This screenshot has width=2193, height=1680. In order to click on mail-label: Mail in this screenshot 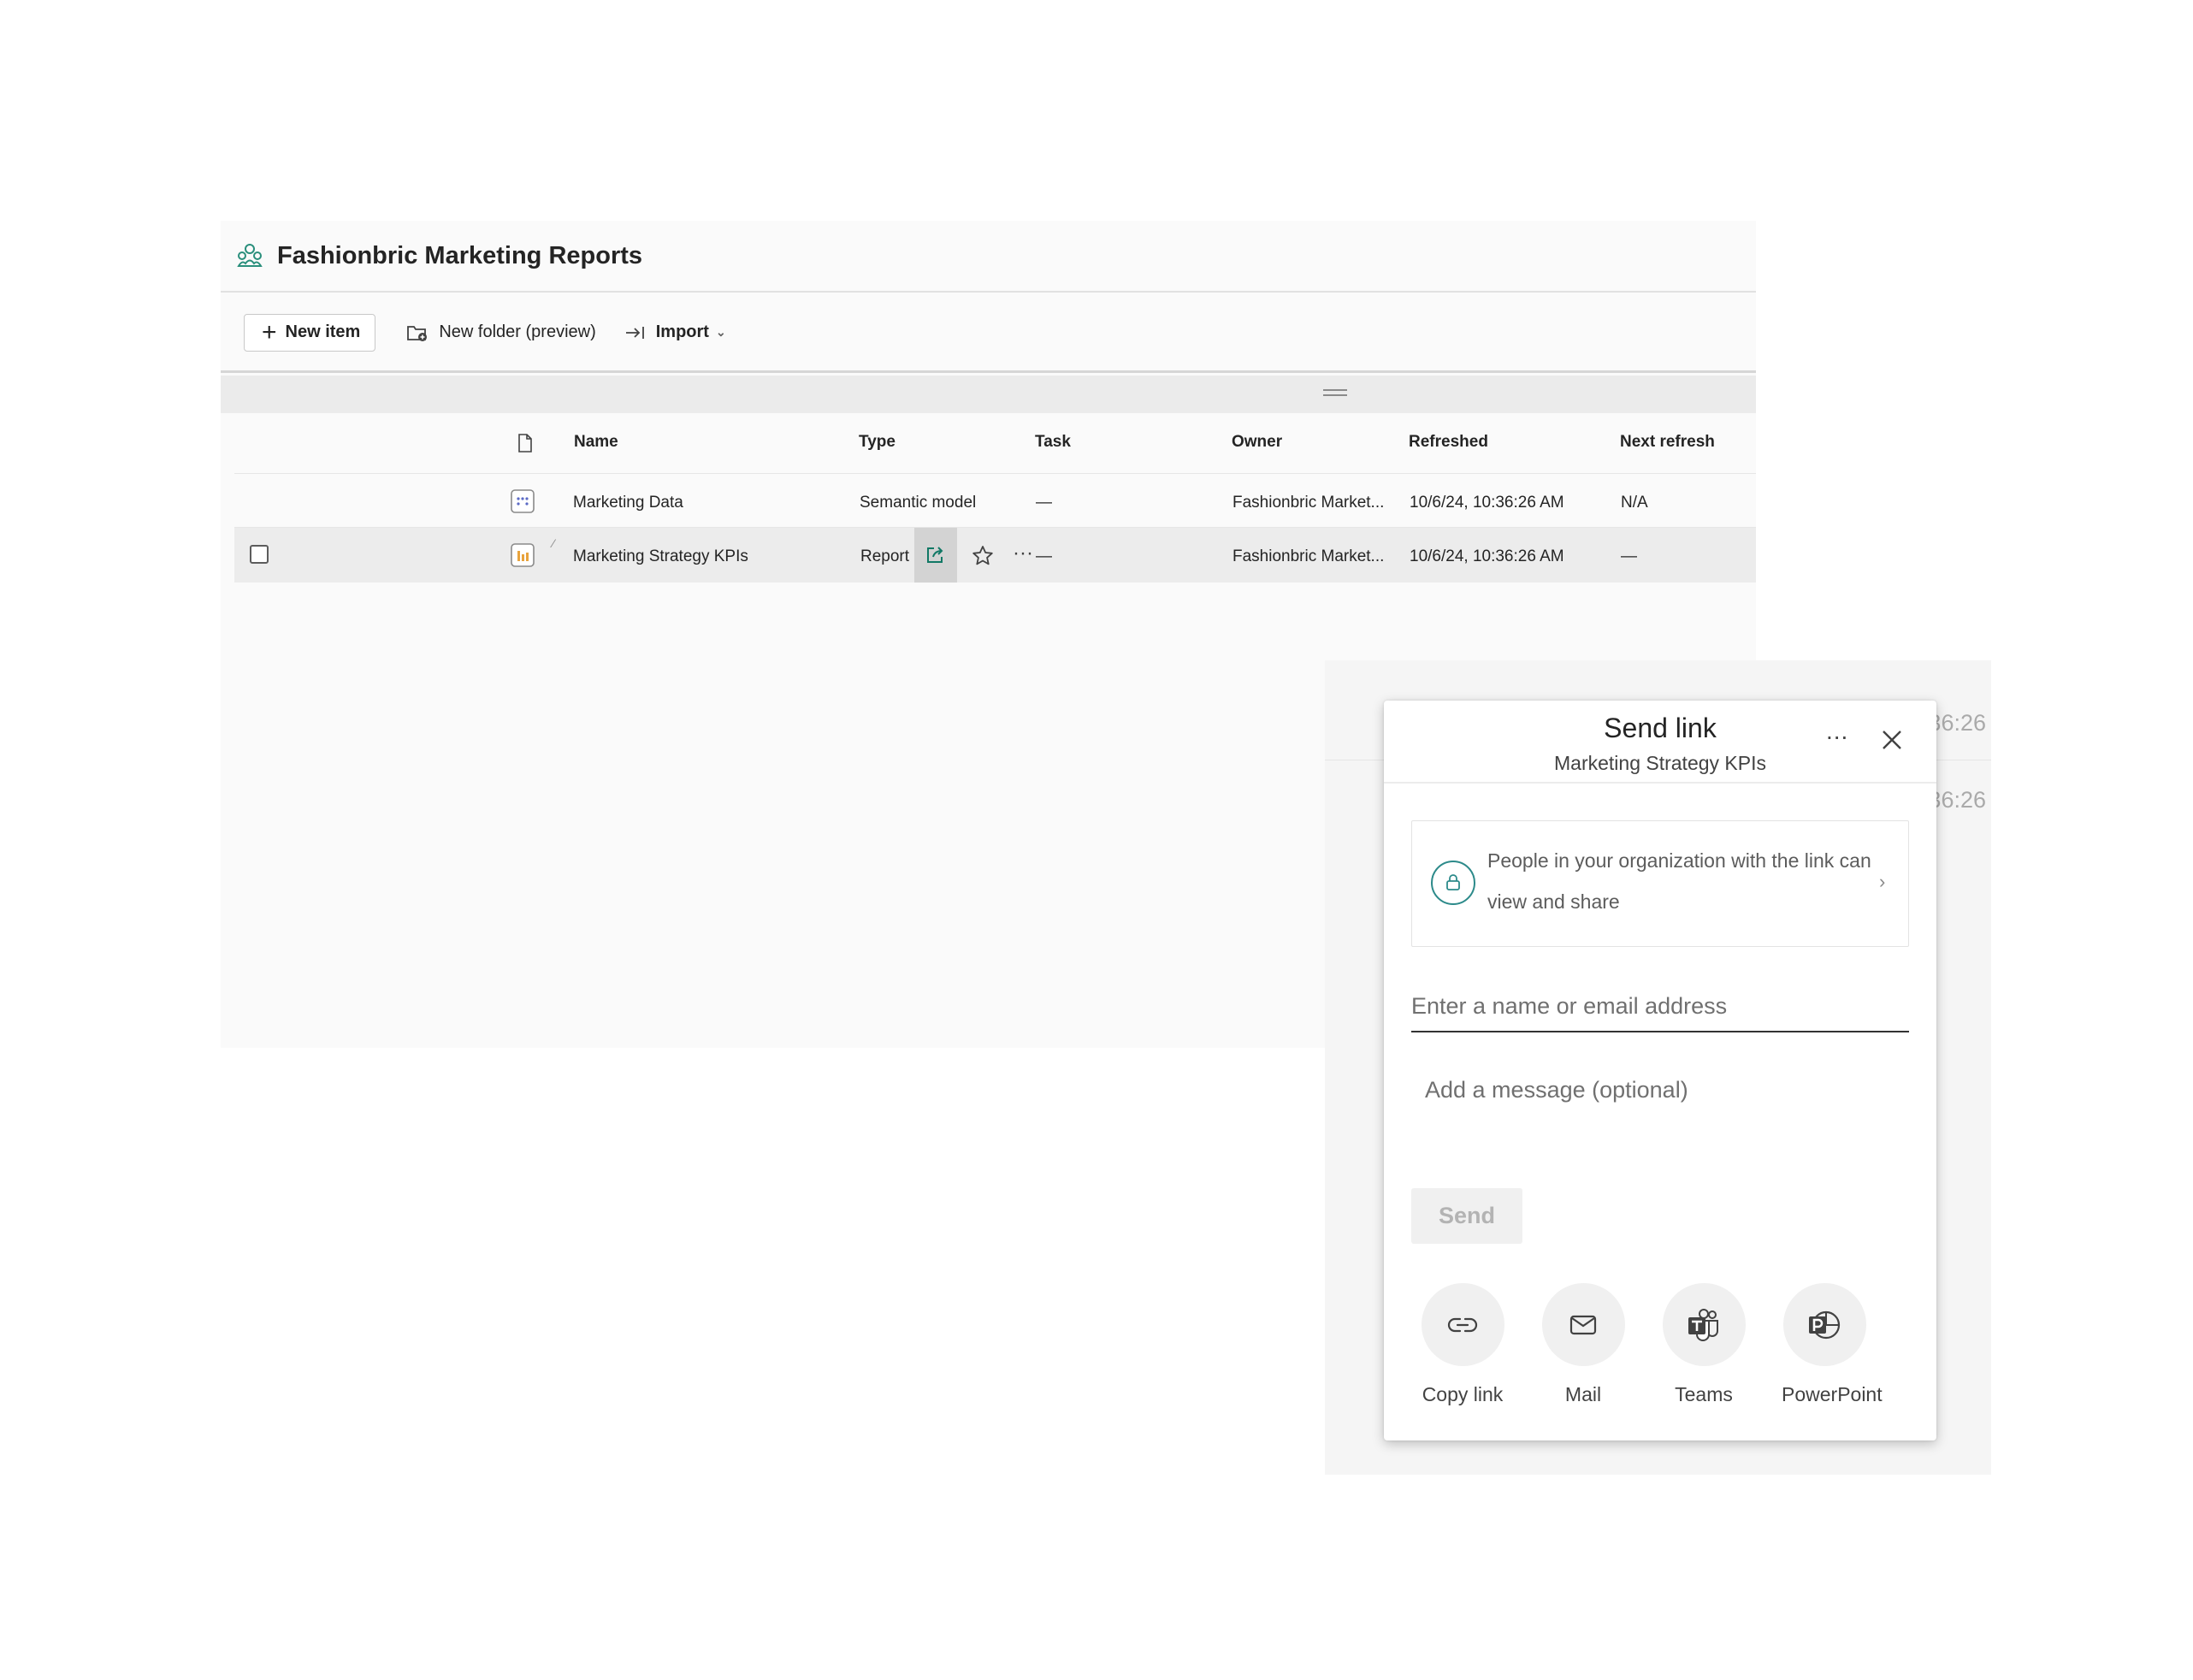, I will do `click(1583, 1394)`.